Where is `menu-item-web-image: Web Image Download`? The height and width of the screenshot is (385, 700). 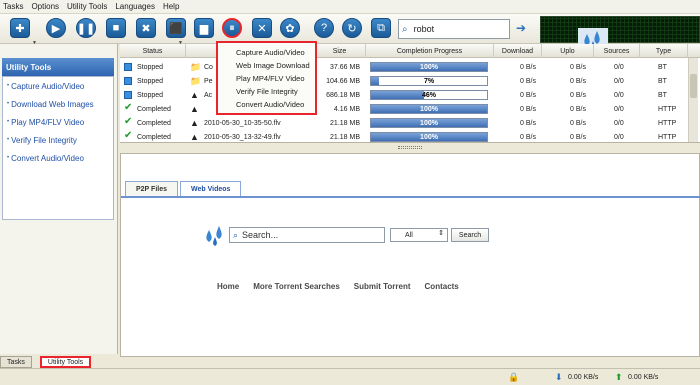
menu-item-web-image: Web Image Download is located at coordinates (266, 65).